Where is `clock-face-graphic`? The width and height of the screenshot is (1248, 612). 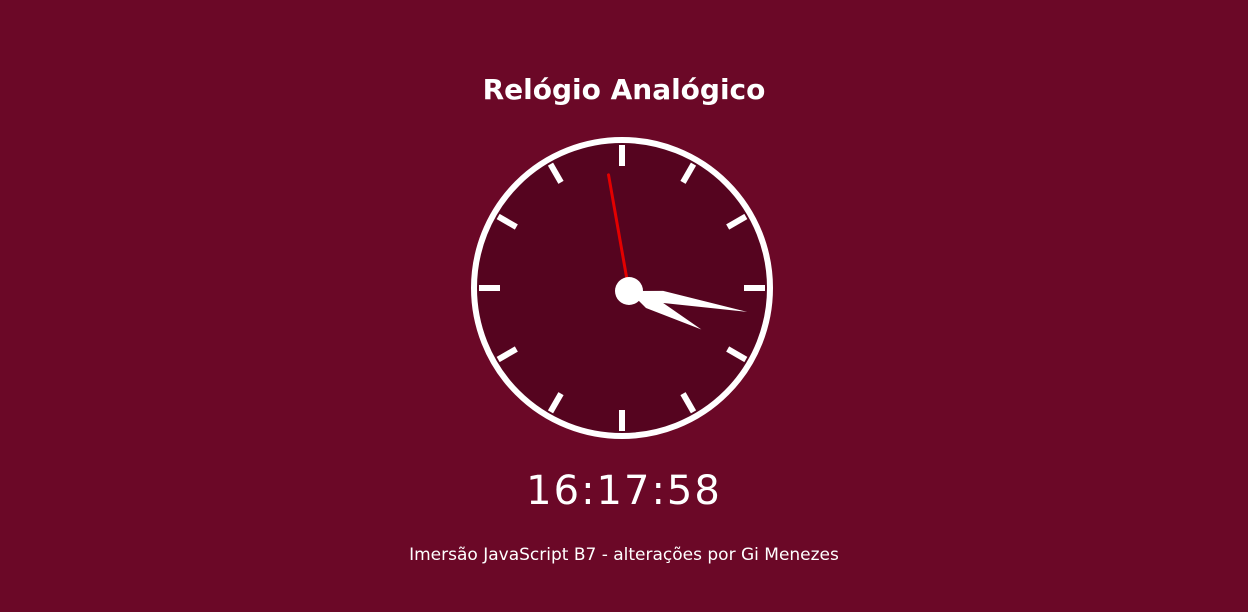
clock-face-graphic is located at coordinates (622, 288).